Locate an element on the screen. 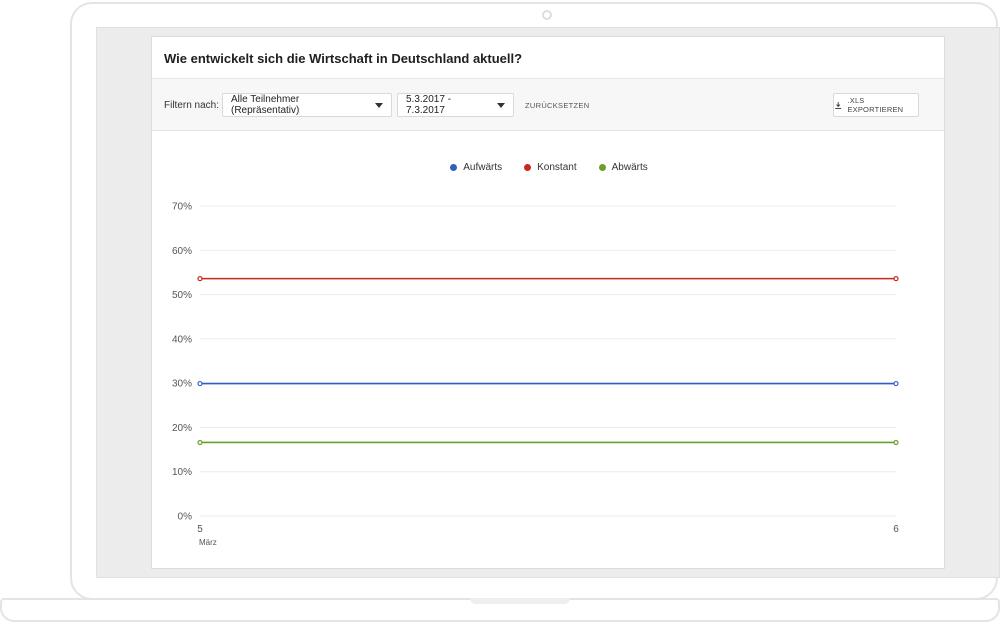 The width and height of the screenshot is (1000, 627). x-tick-label: 6 is located at coordinates (896, 529).